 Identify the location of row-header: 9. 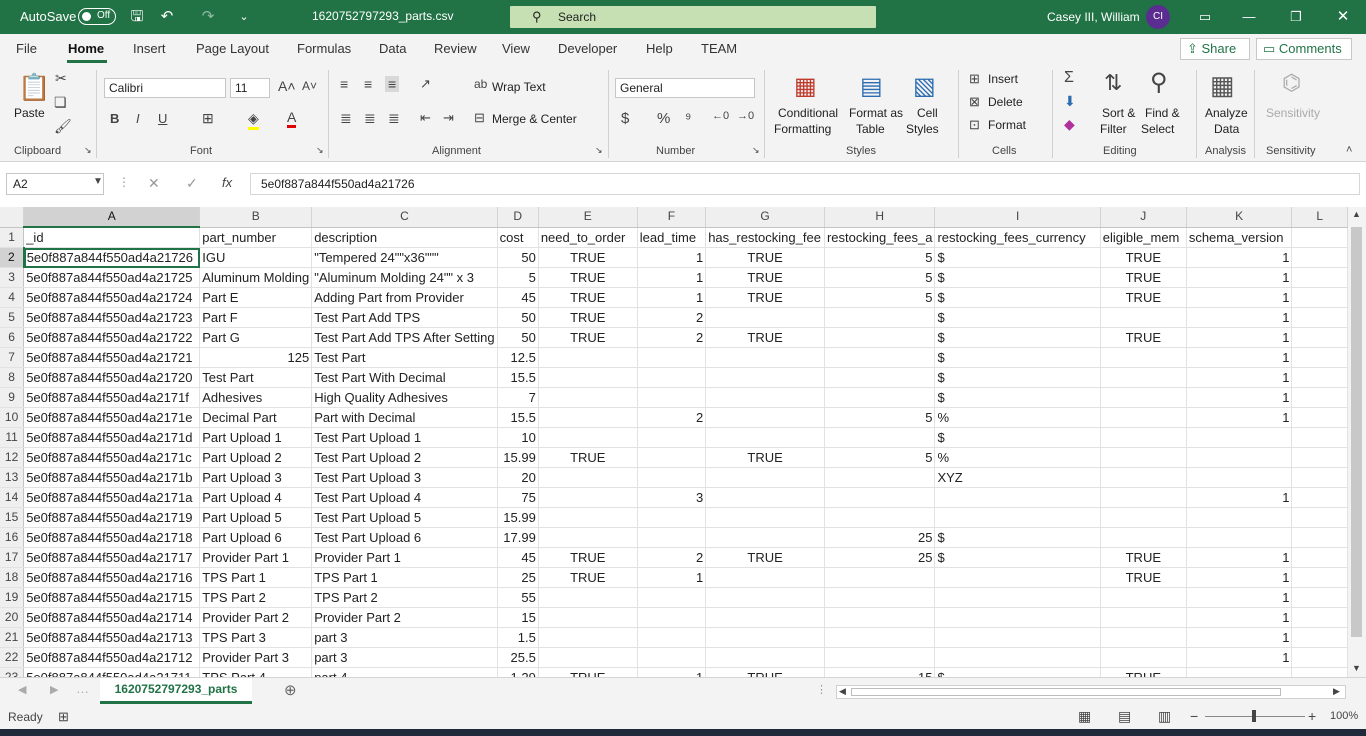
(12, 397).